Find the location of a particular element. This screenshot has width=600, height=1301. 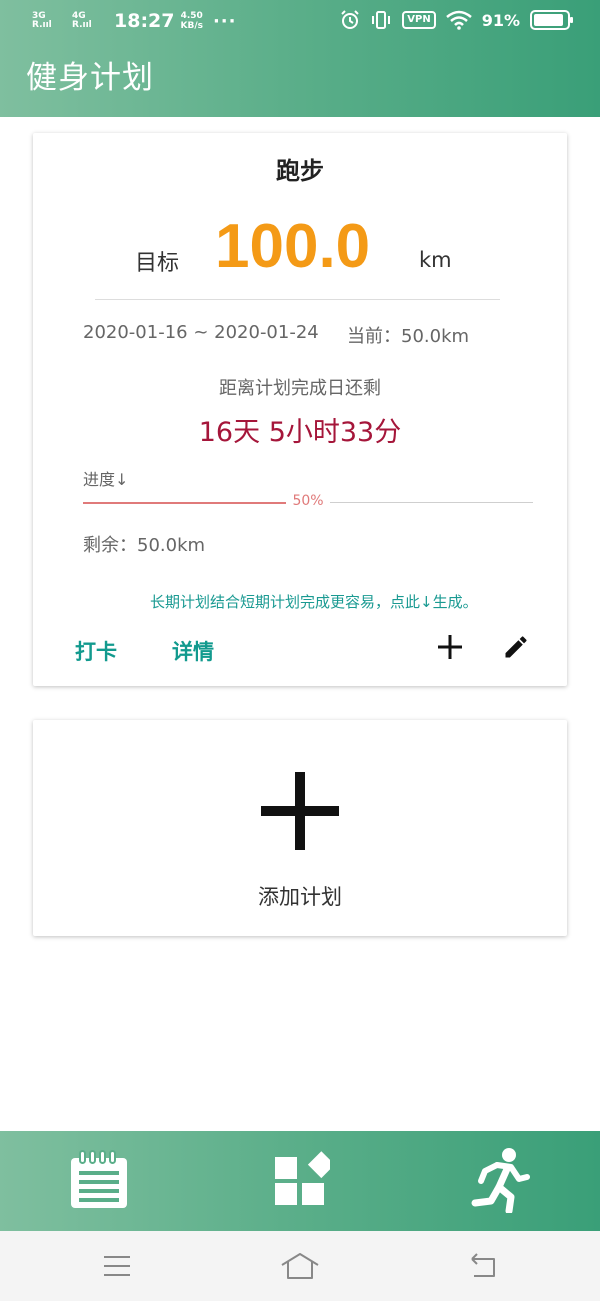

vpn-badge: VPN is located at coordinates (419, 20).